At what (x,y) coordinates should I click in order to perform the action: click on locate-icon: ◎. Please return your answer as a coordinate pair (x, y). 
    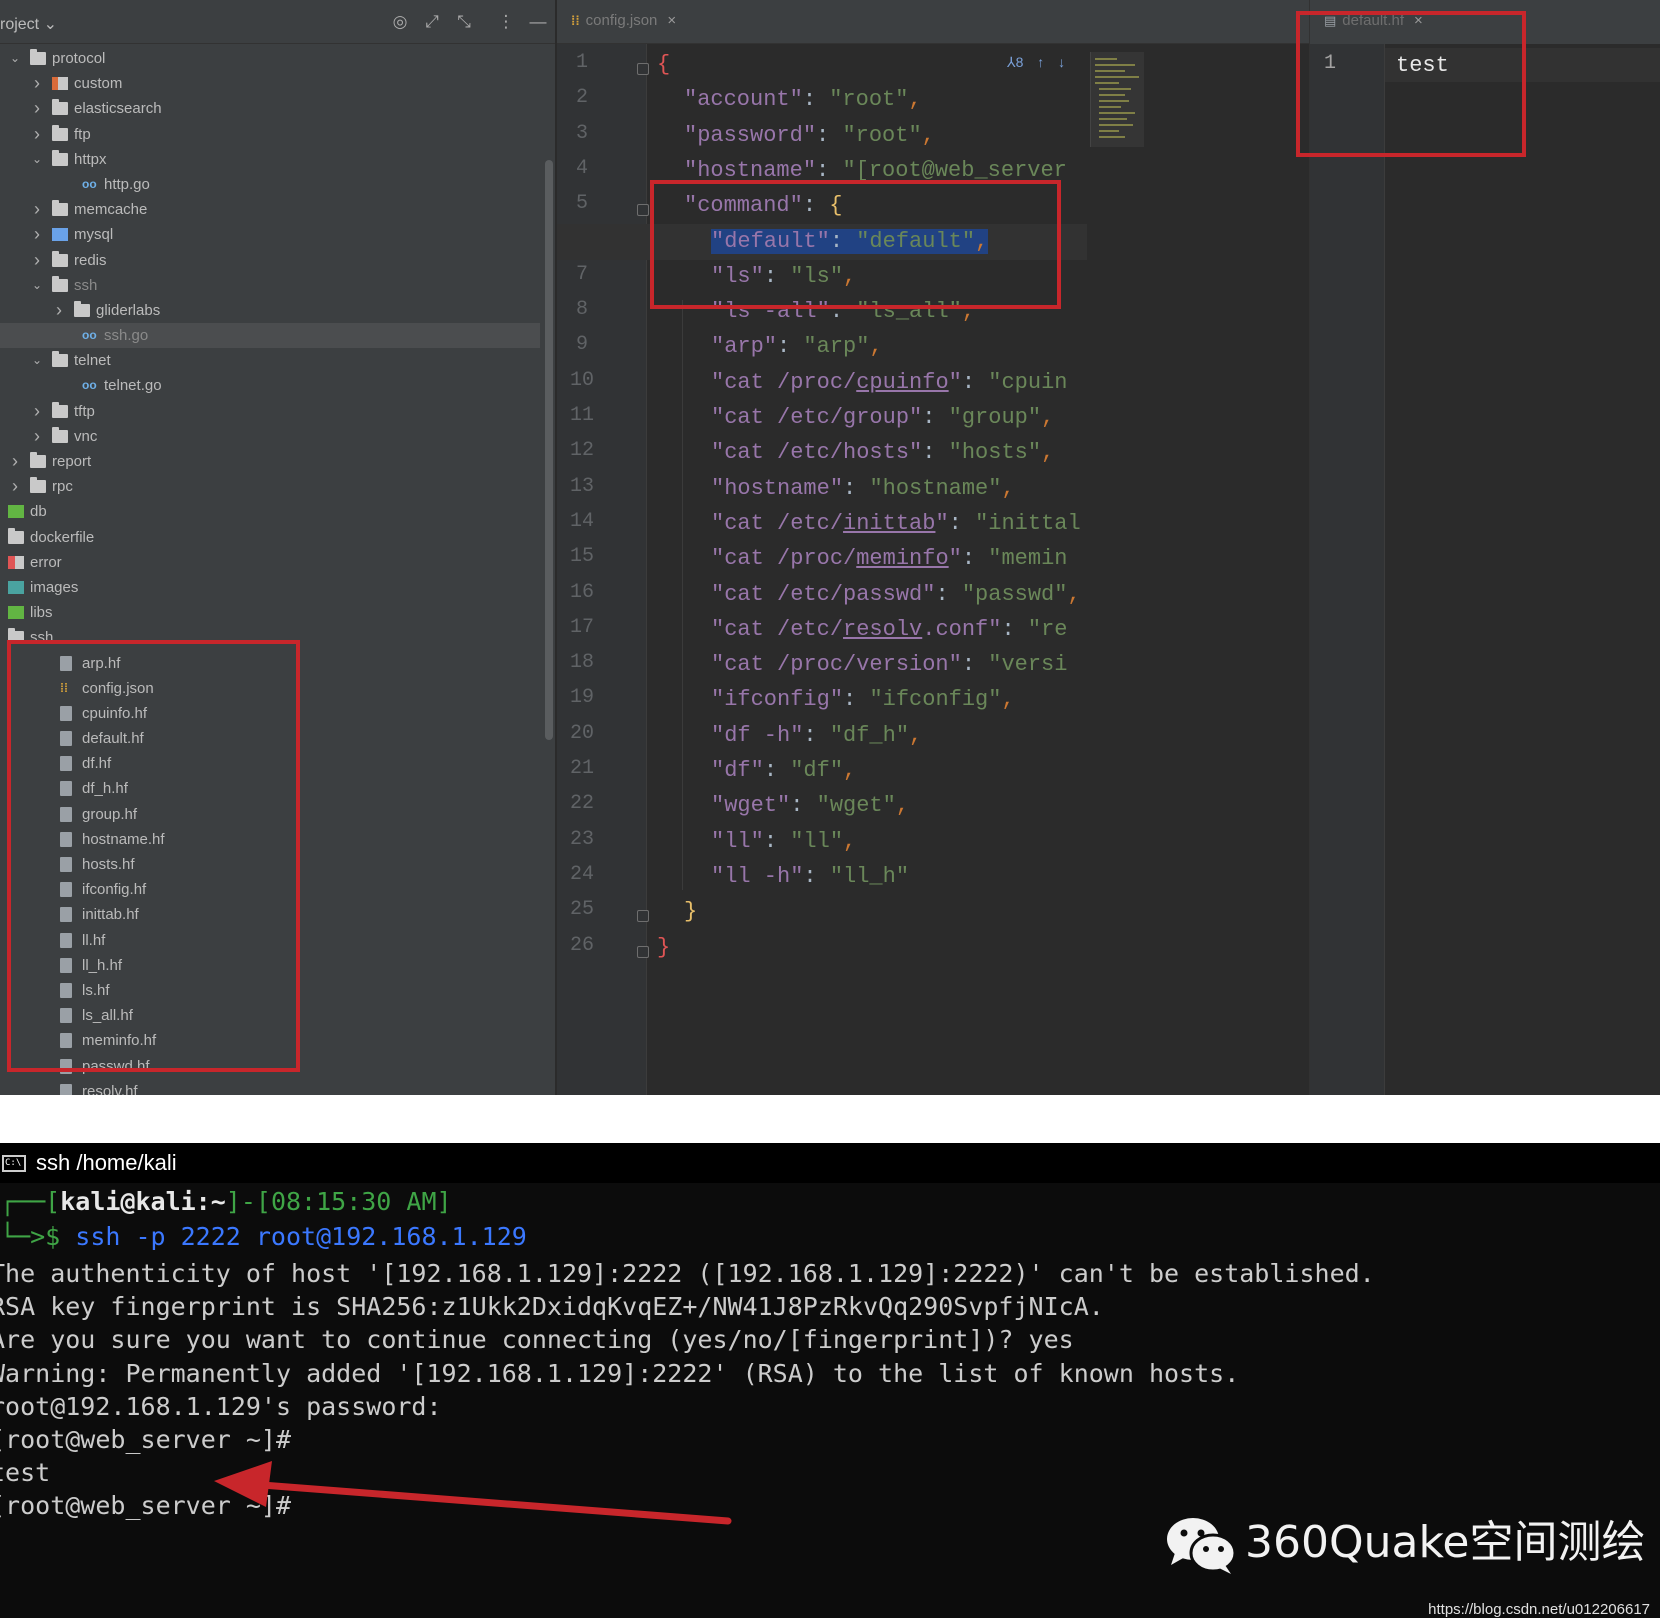
    Looking at the image, I should click on (400, 22).